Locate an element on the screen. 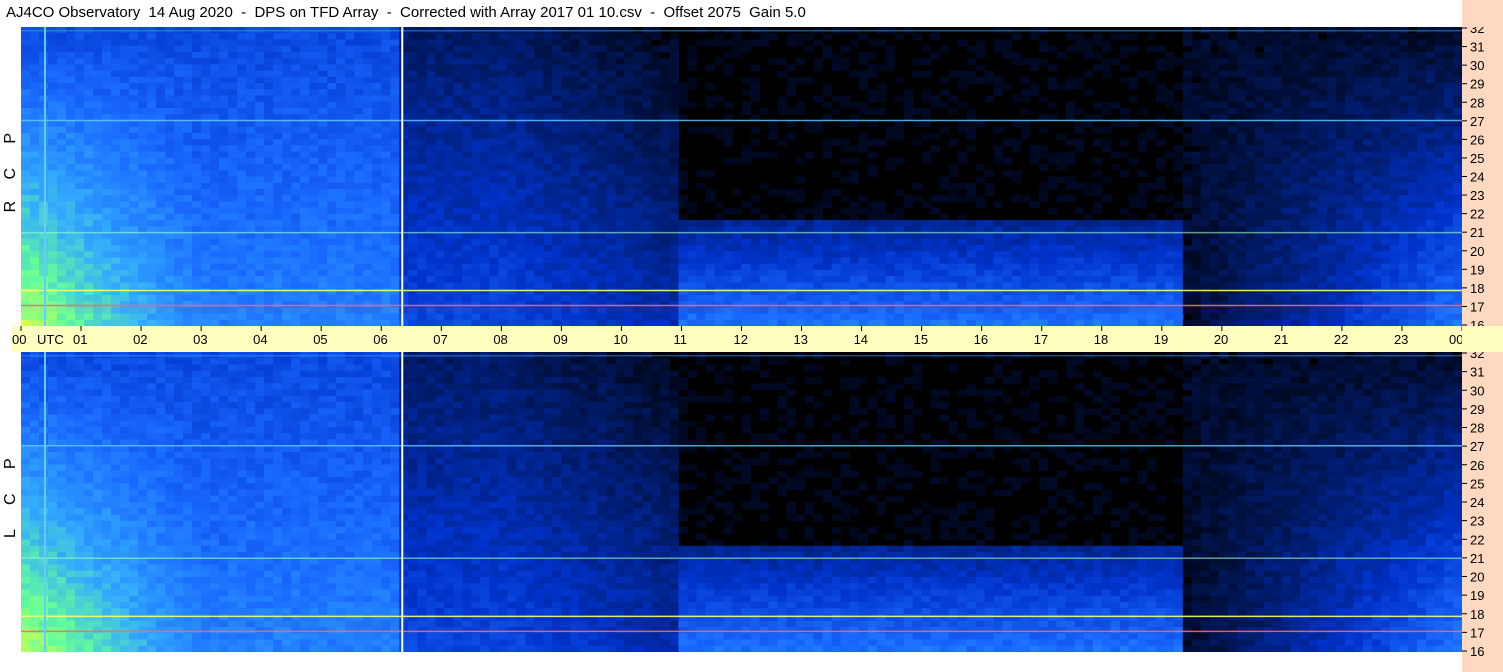 Image resolution: width=1503 pixels, height=672 pixels. time-tick-label: 11 is located at coordinates (680, 339).